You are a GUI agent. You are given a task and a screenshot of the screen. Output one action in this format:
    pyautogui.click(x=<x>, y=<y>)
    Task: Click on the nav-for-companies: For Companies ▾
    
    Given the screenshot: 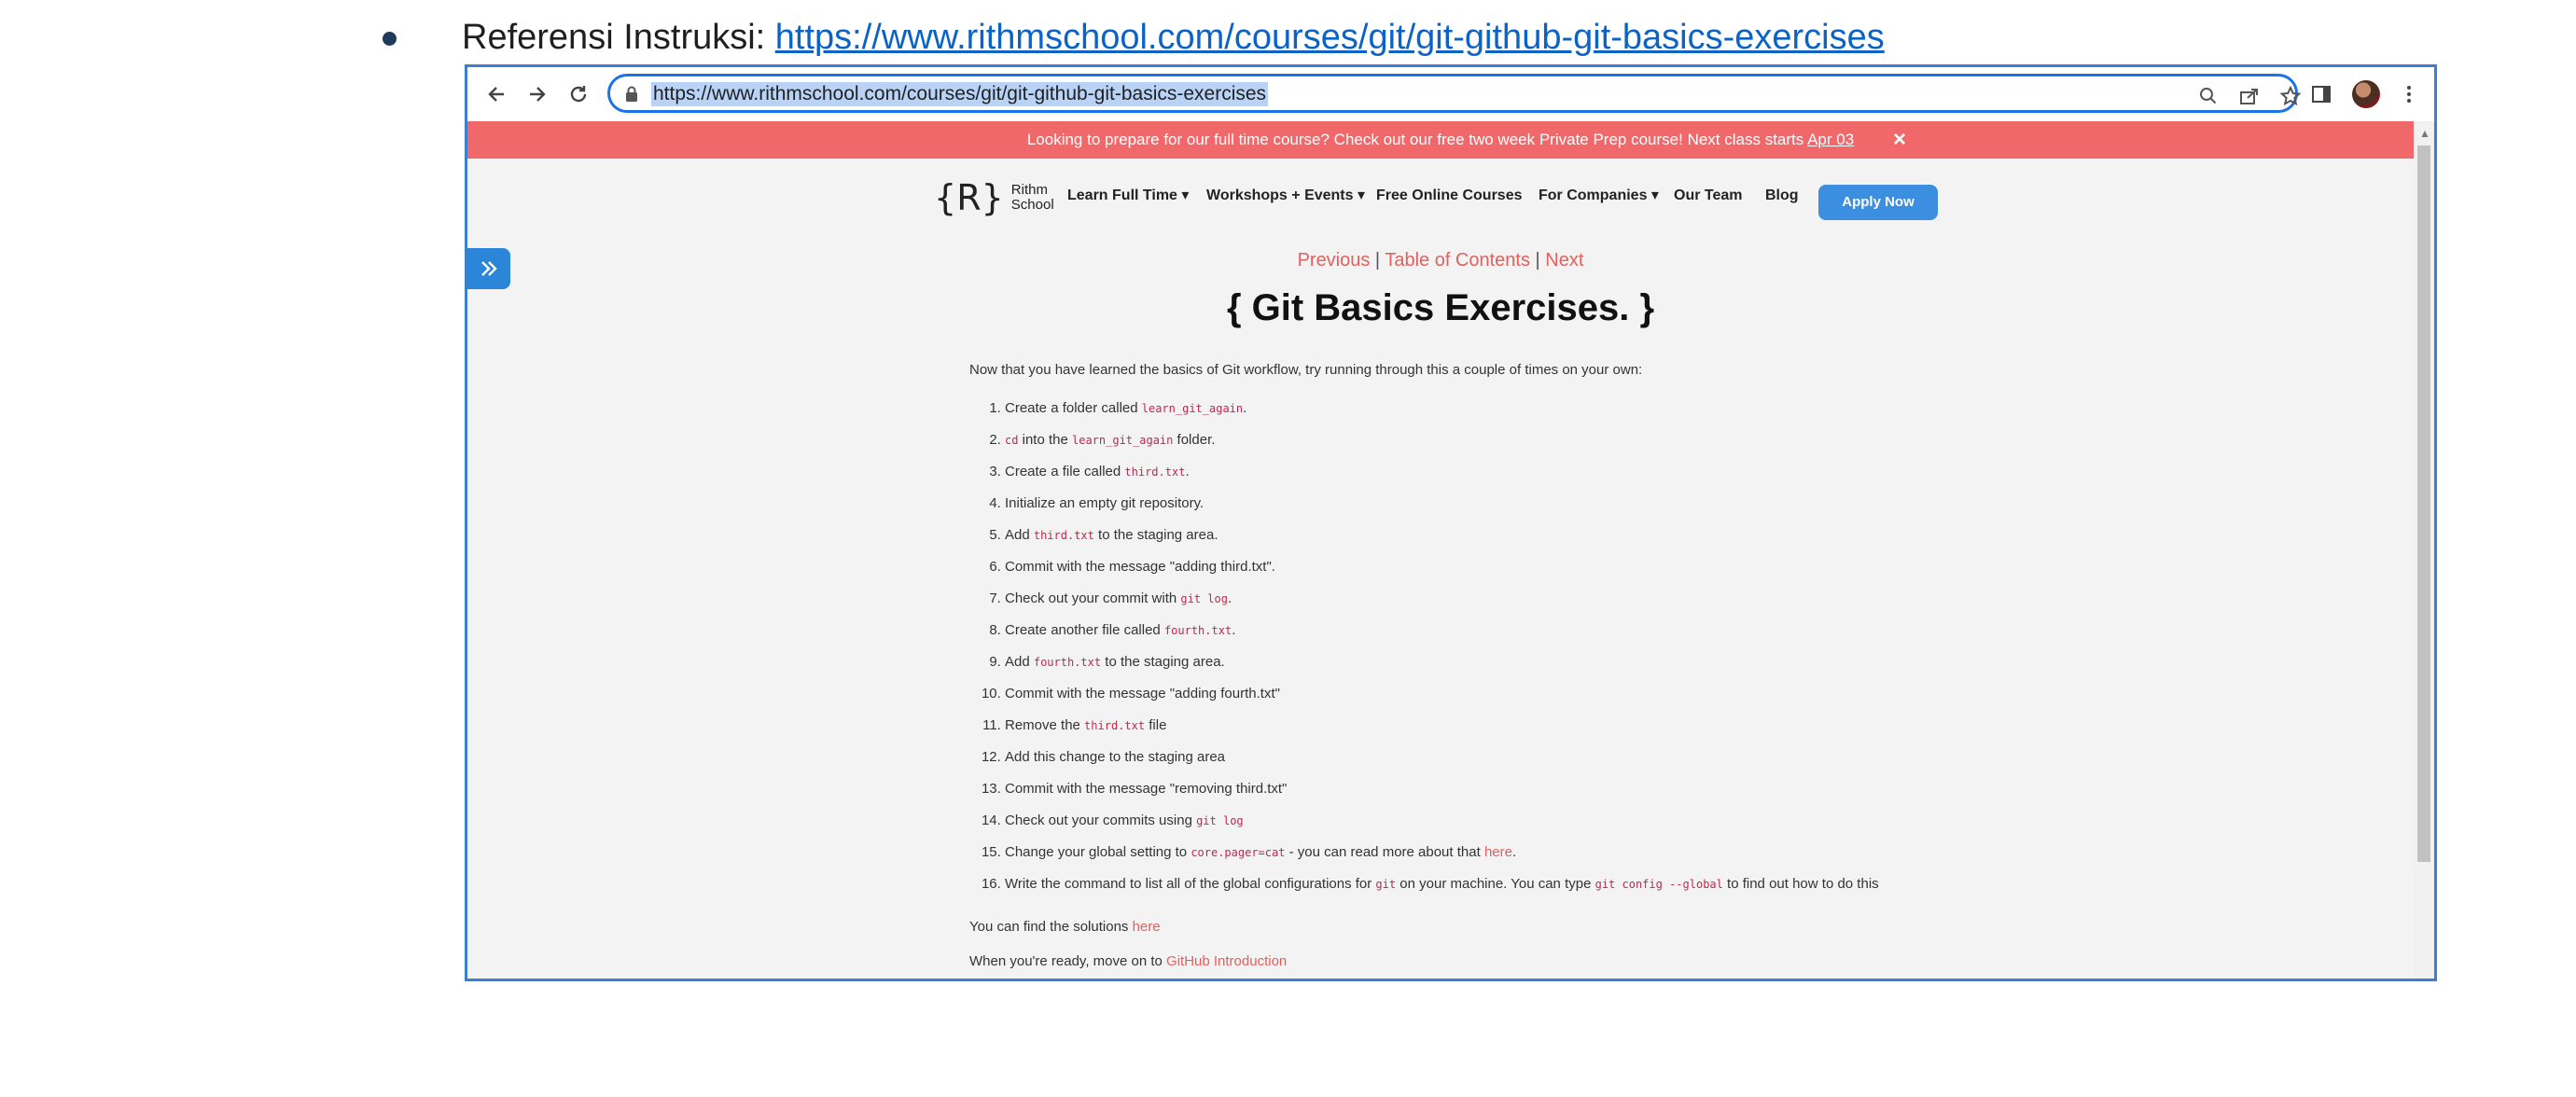 What is the action you would take?
    pyautogui.click(x=1599, y=196)
    